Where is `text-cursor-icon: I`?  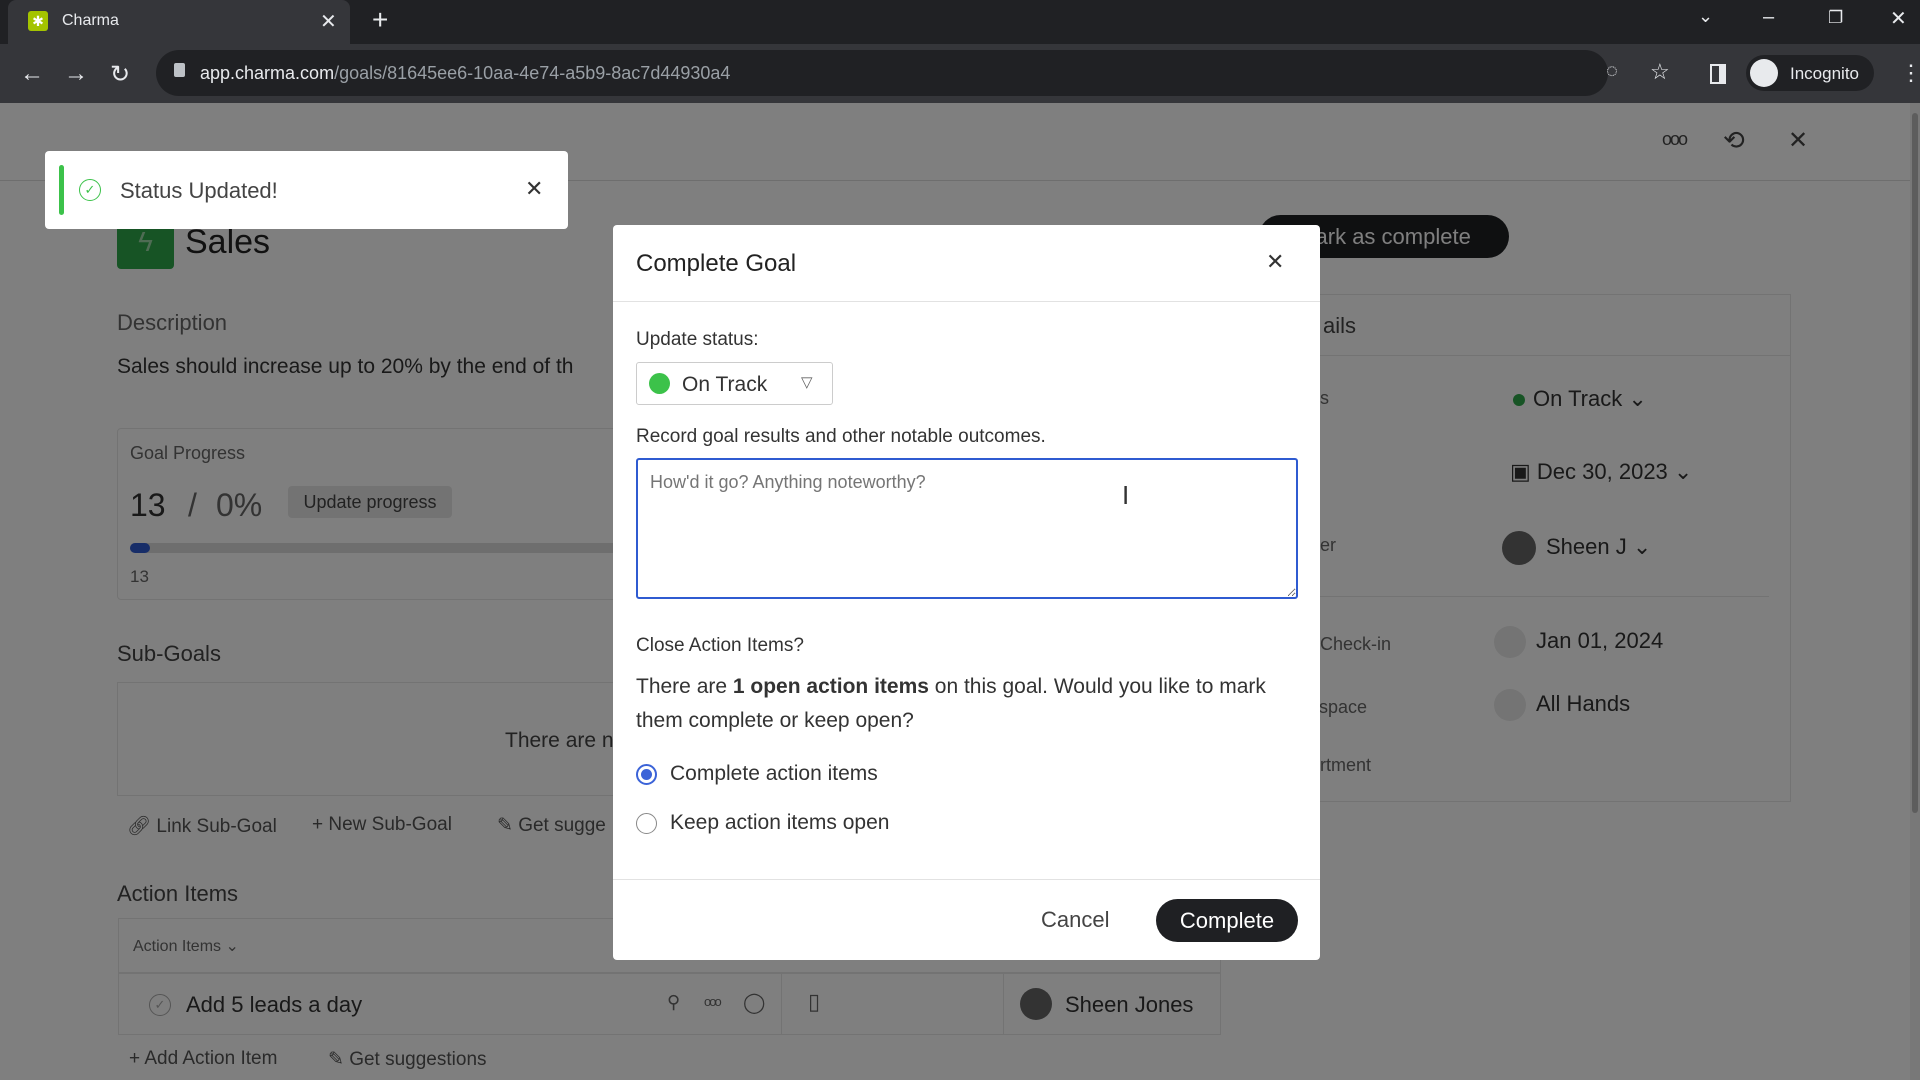
text-cursor-icon: I is located at coordinates (1126, 495).